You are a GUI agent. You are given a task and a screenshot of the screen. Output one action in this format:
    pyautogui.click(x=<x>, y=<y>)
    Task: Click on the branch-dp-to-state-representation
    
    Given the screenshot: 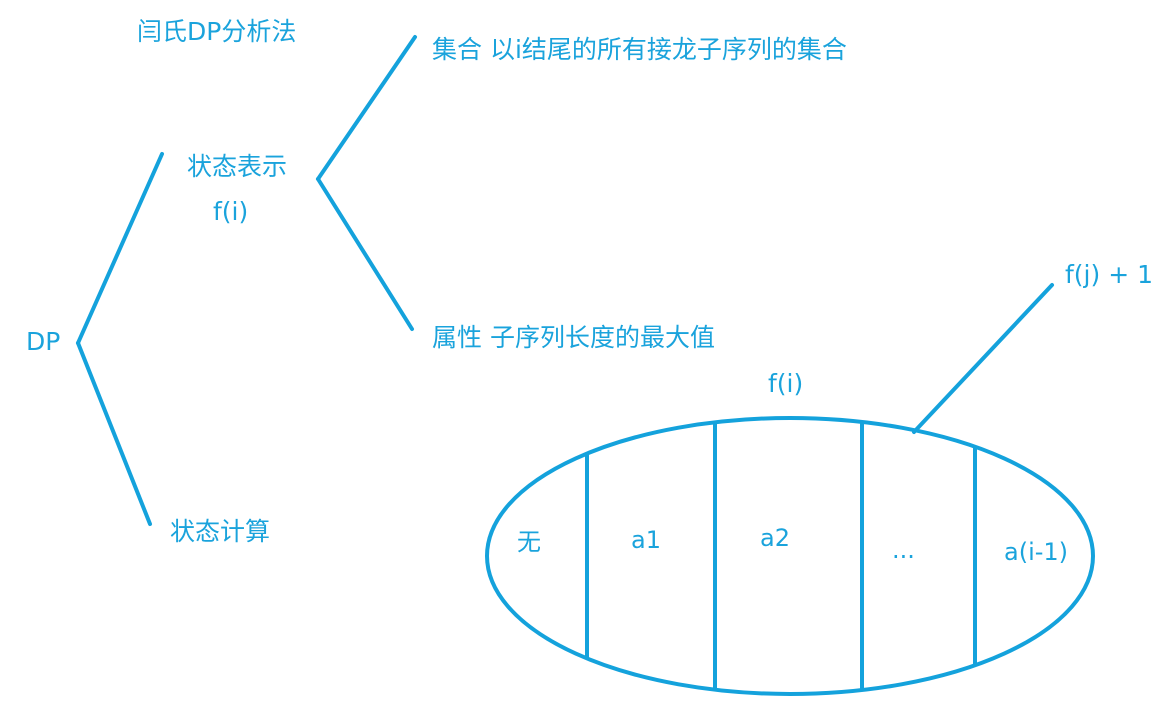 What is the action you would take?
    pyautogui.click(x=120, y=248)
    